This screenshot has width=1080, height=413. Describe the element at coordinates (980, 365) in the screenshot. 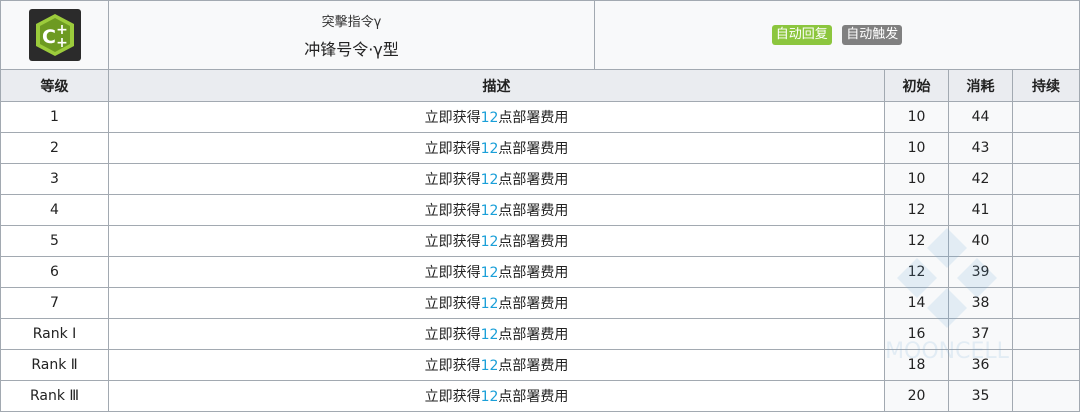

I see `row-cost: 36` at that location.